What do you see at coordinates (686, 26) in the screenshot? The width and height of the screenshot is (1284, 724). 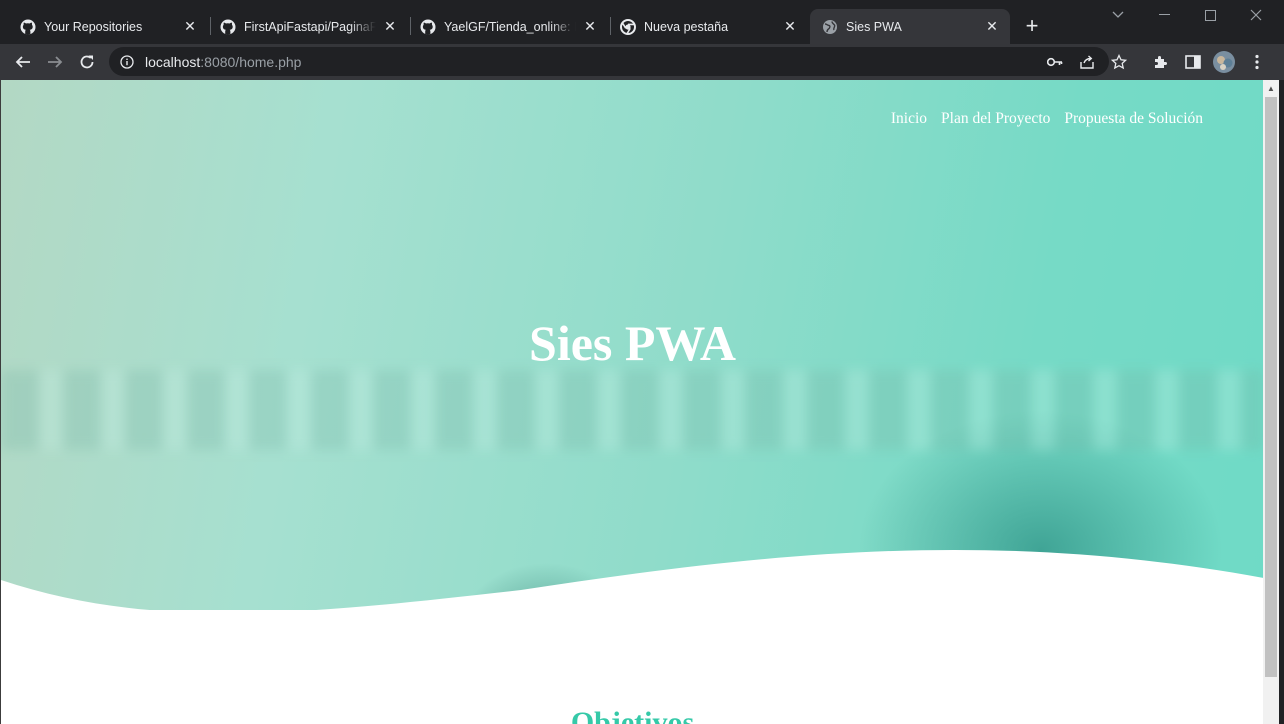 I see `tab-title: Nueva pestaña` at bounding box center [686, 26].